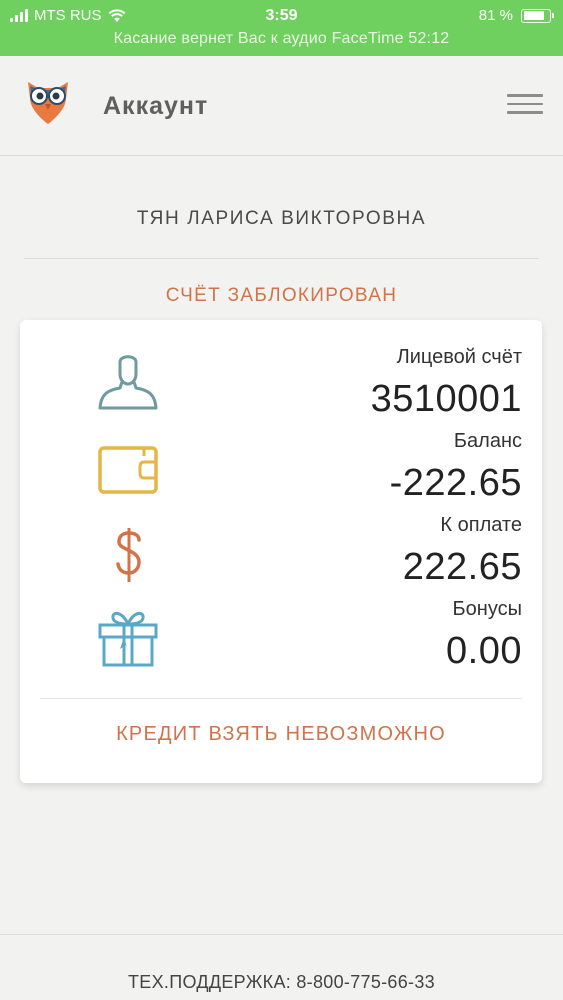  I want to click on amount-due-value: 222.65, so click(462, 567).